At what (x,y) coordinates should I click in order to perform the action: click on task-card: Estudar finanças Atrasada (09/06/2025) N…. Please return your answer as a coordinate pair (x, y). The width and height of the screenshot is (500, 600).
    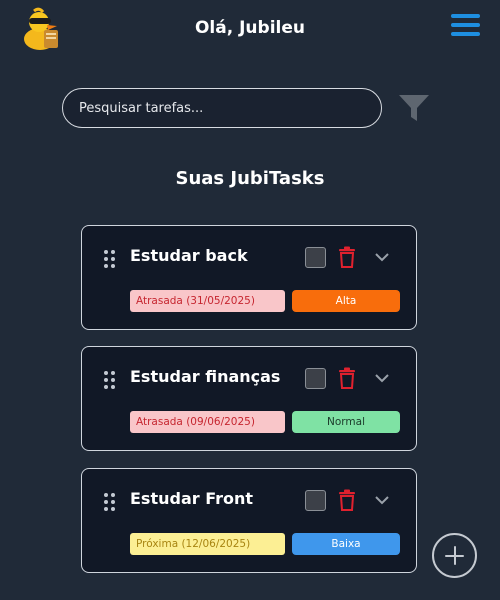
    Looking at the image, I should click on (249, 398).